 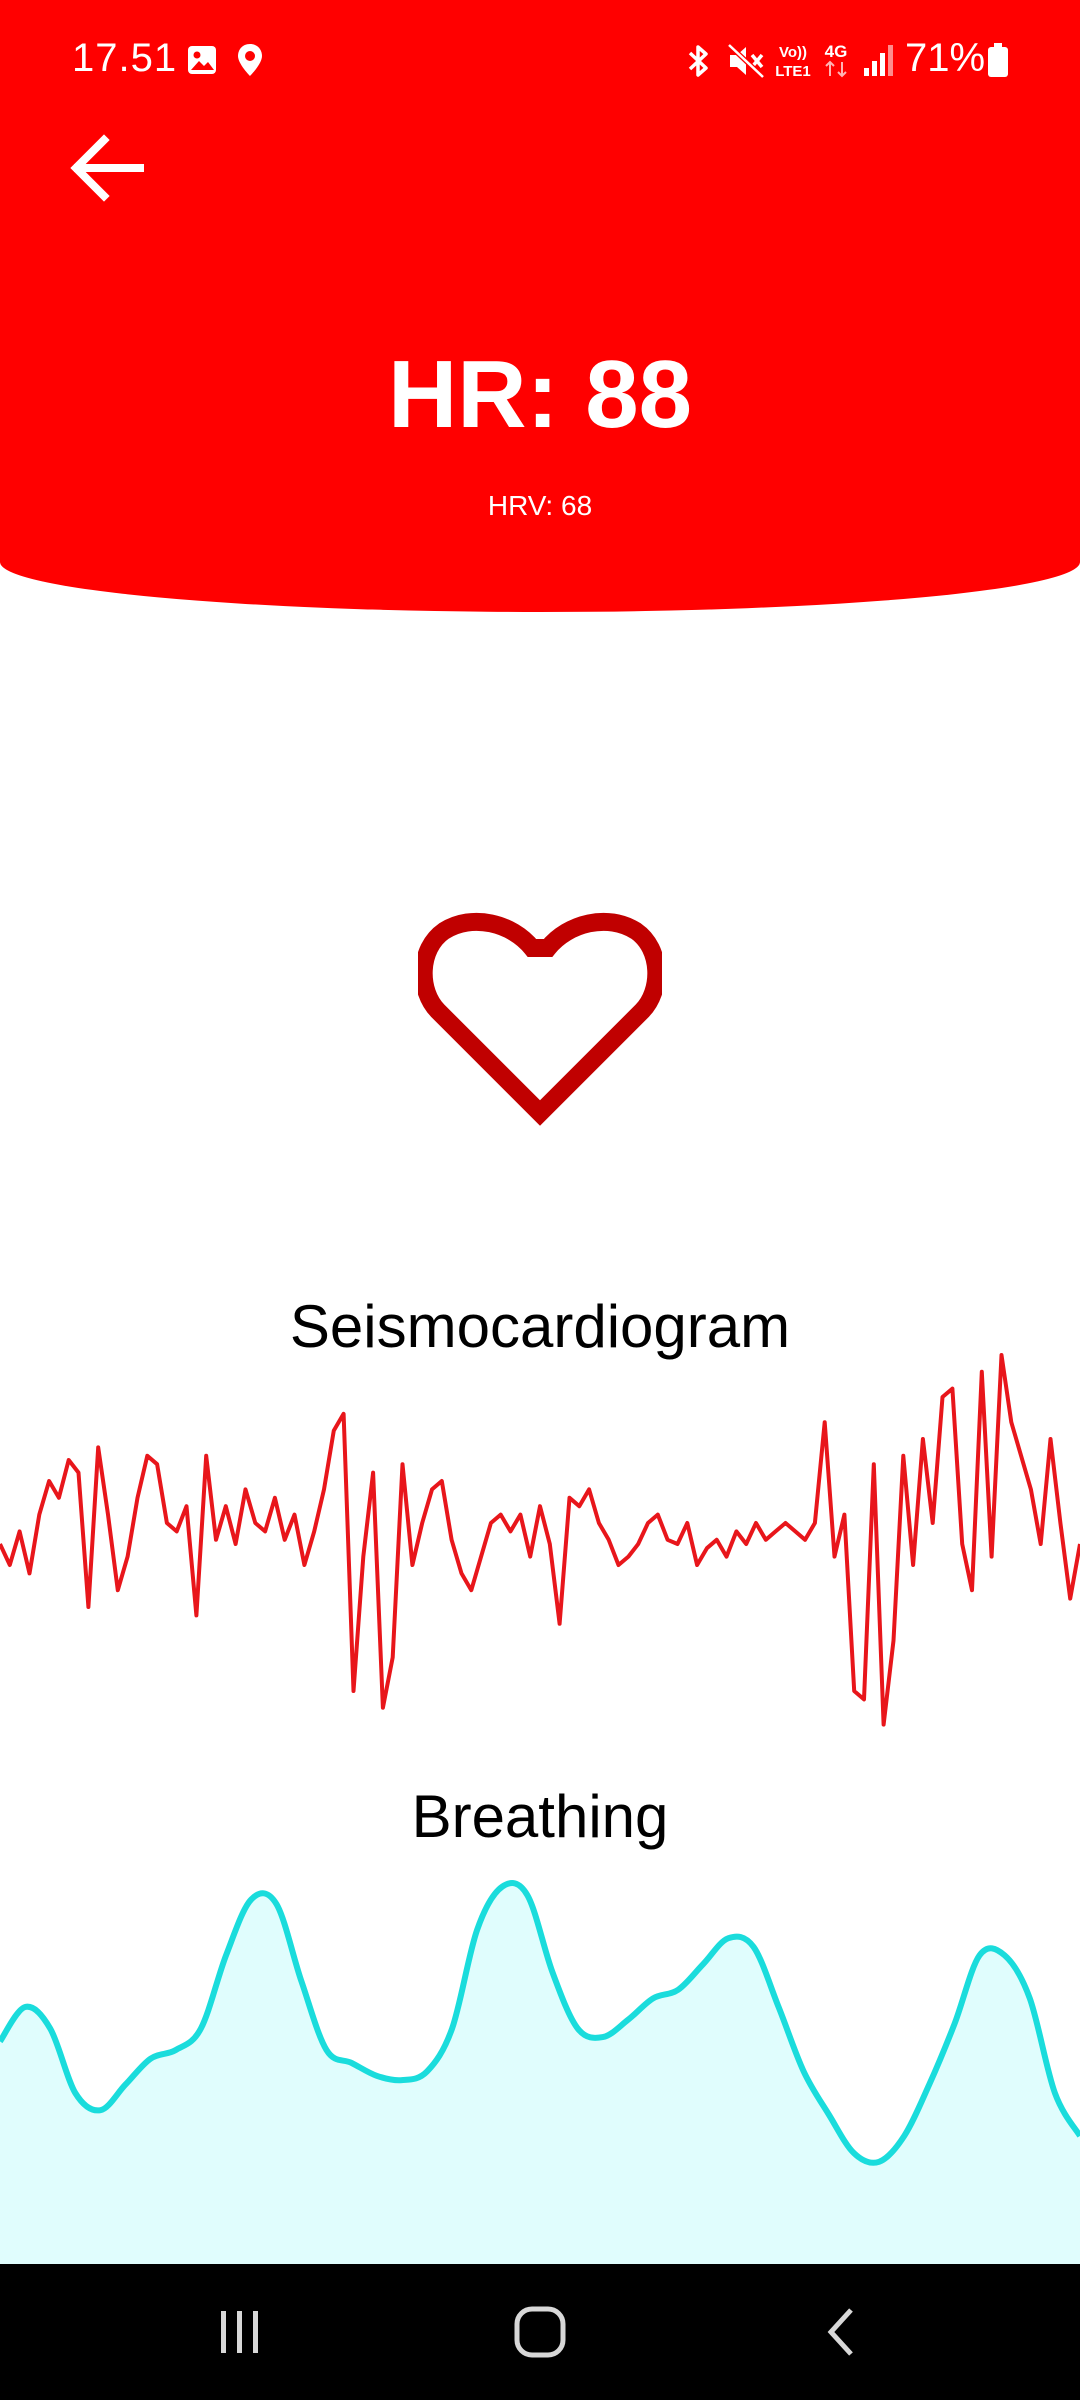 What do you see at coordinates (998, 60) in the screenshot?
I see `battery-icon` at bounding box center [998, 60].